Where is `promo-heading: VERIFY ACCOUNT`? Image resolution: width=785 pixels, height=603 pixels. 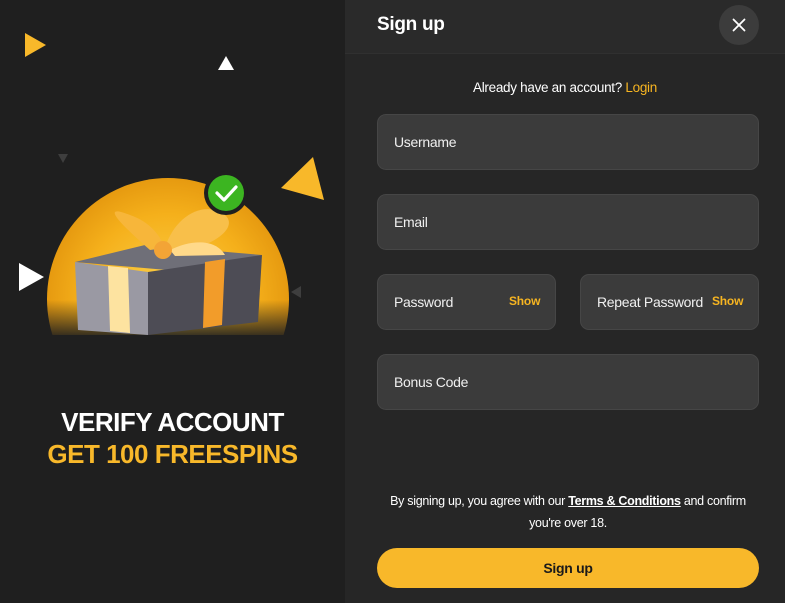 promo-heading: VERIFY ACCOUNT is located at coordinates (172, 422).